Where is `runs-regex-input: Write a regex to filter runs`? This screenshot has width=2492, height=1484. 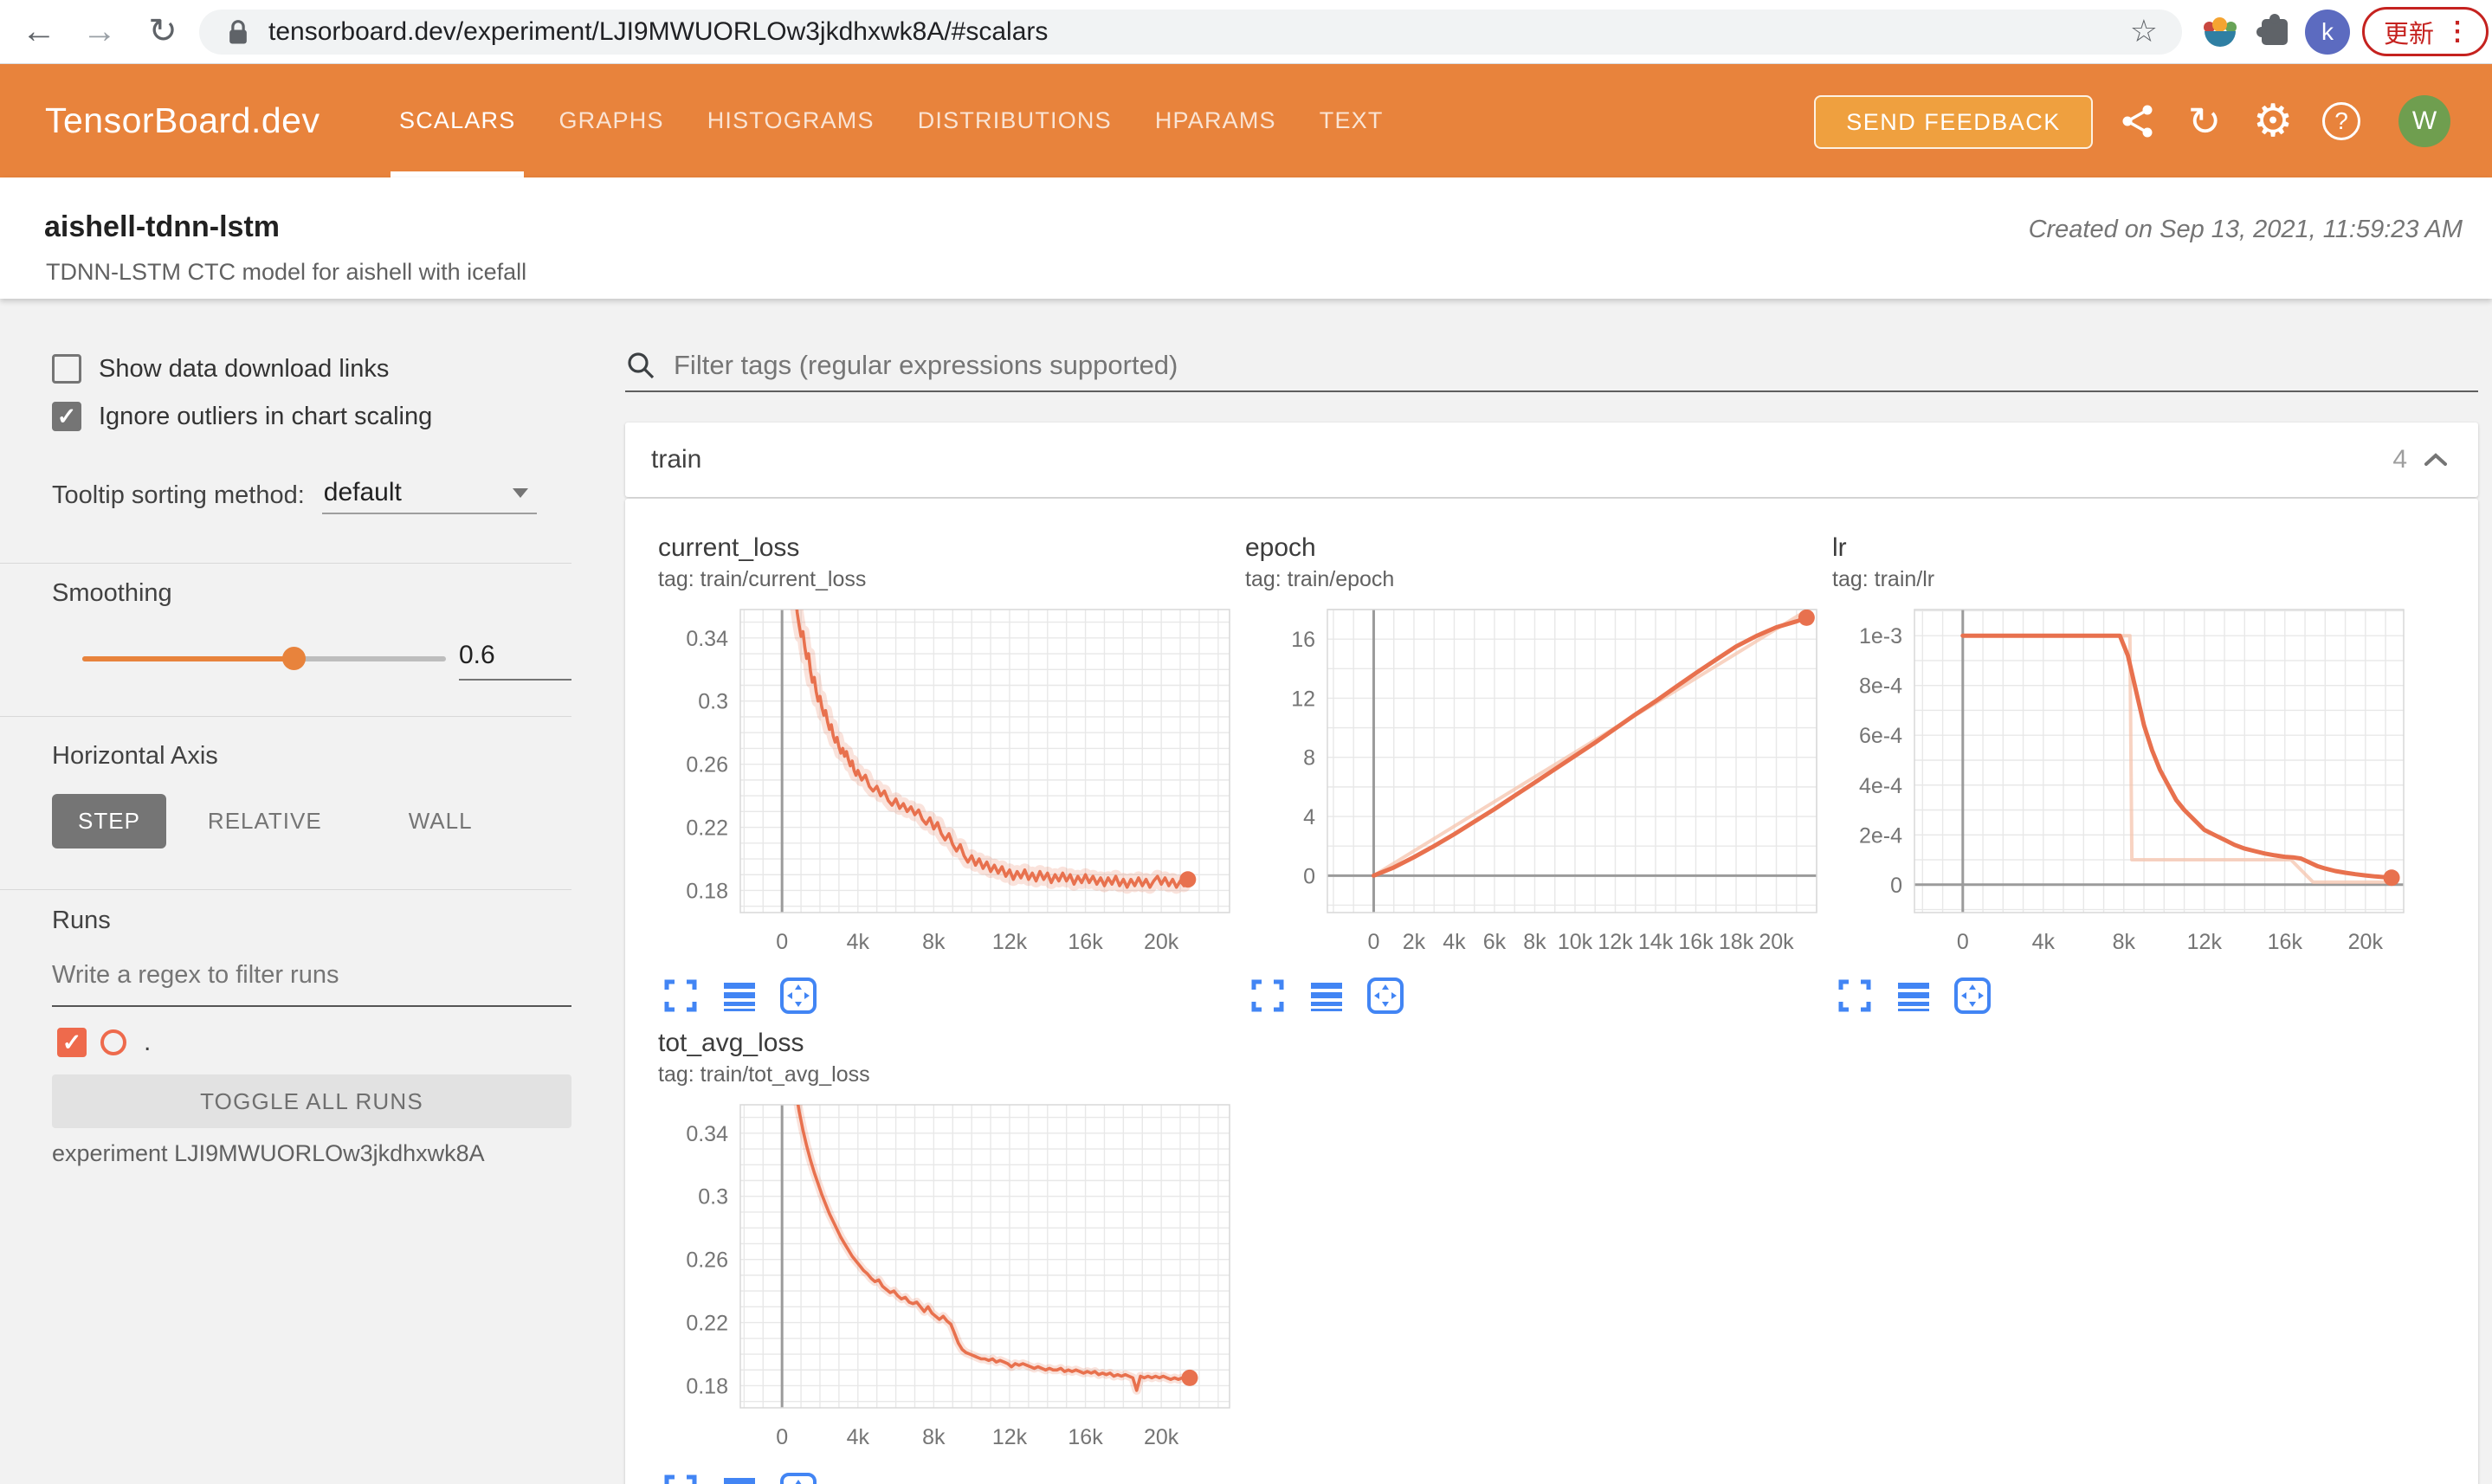
runs-regex-input: Write a regex to filter runs is located at coordinates (311, 984).